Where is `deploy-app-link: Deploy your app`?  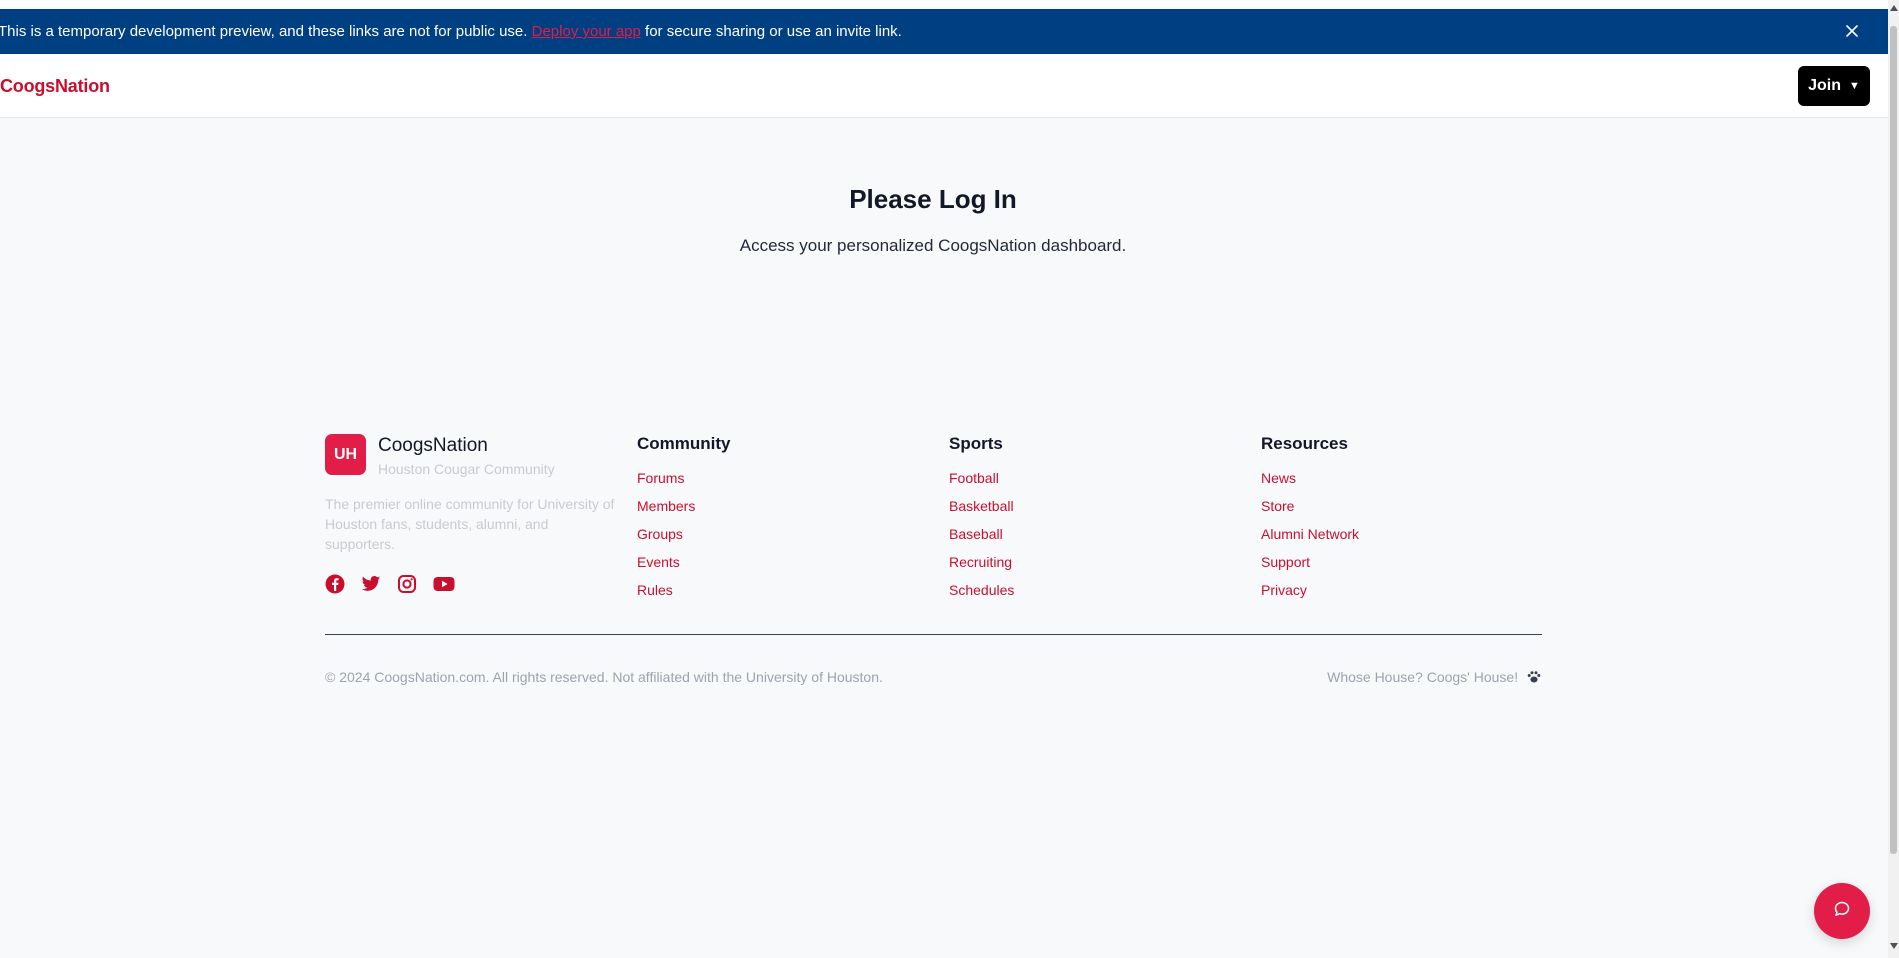 deploy-app-link: Deploy your app is located at coordinates (586, 31).